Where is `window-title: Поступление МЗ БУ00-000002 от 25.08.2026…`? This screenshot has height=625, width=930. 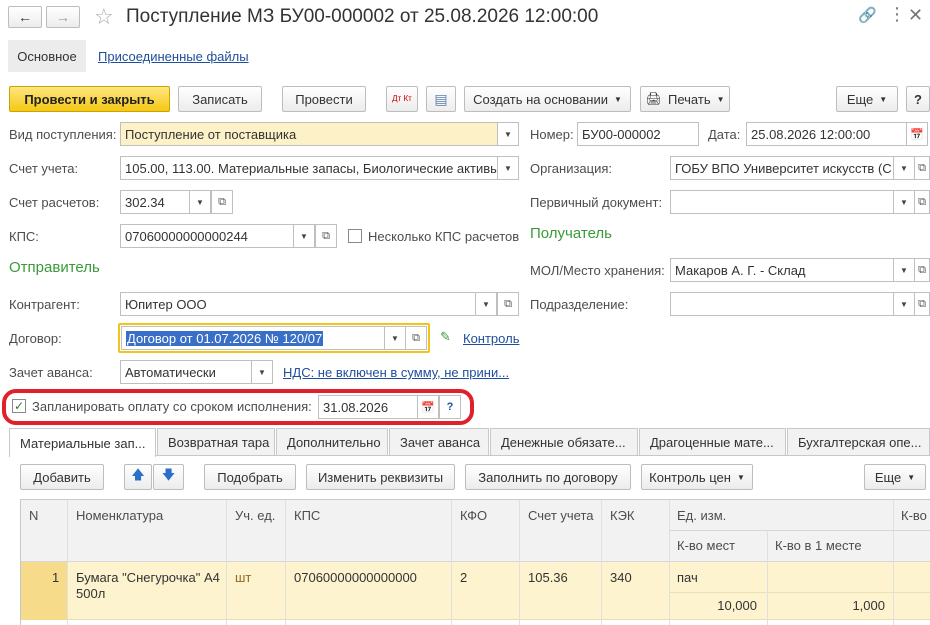
window-title: Поступление МЗ БУ00-000002 от 25.08.2026… is located at coordinates (362, 16).